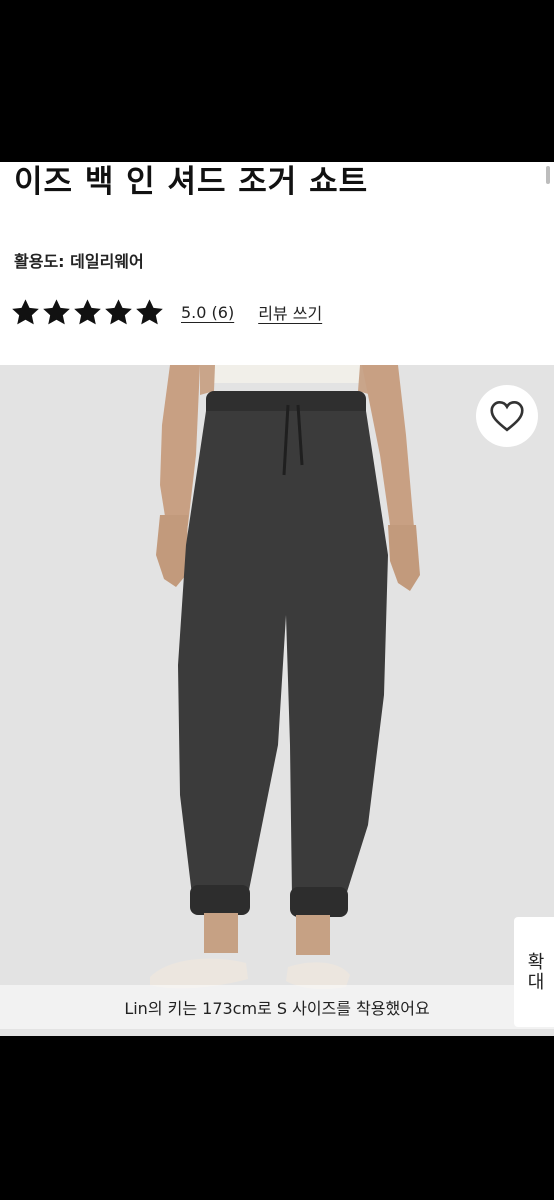  I want to click on rating-row: 5.0 (6) 리뷰 쓰기, so click(166, 312).